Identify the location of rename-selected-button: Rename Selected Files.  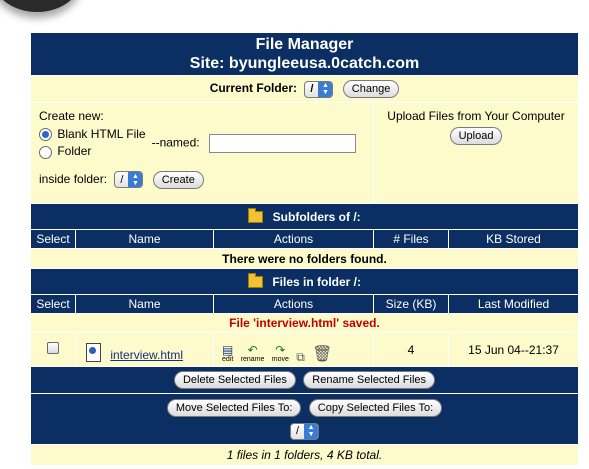
(369, 380).